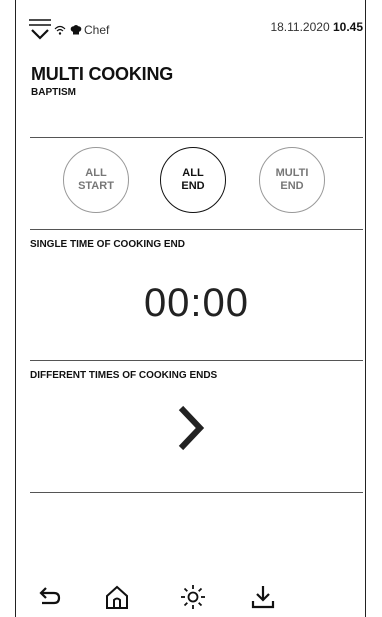 This screenshot has width=382, height=617. What do you see at coordinates (365, 308) in the screenshot?
I see `frame-border-right` at bounding box center [365, 308].